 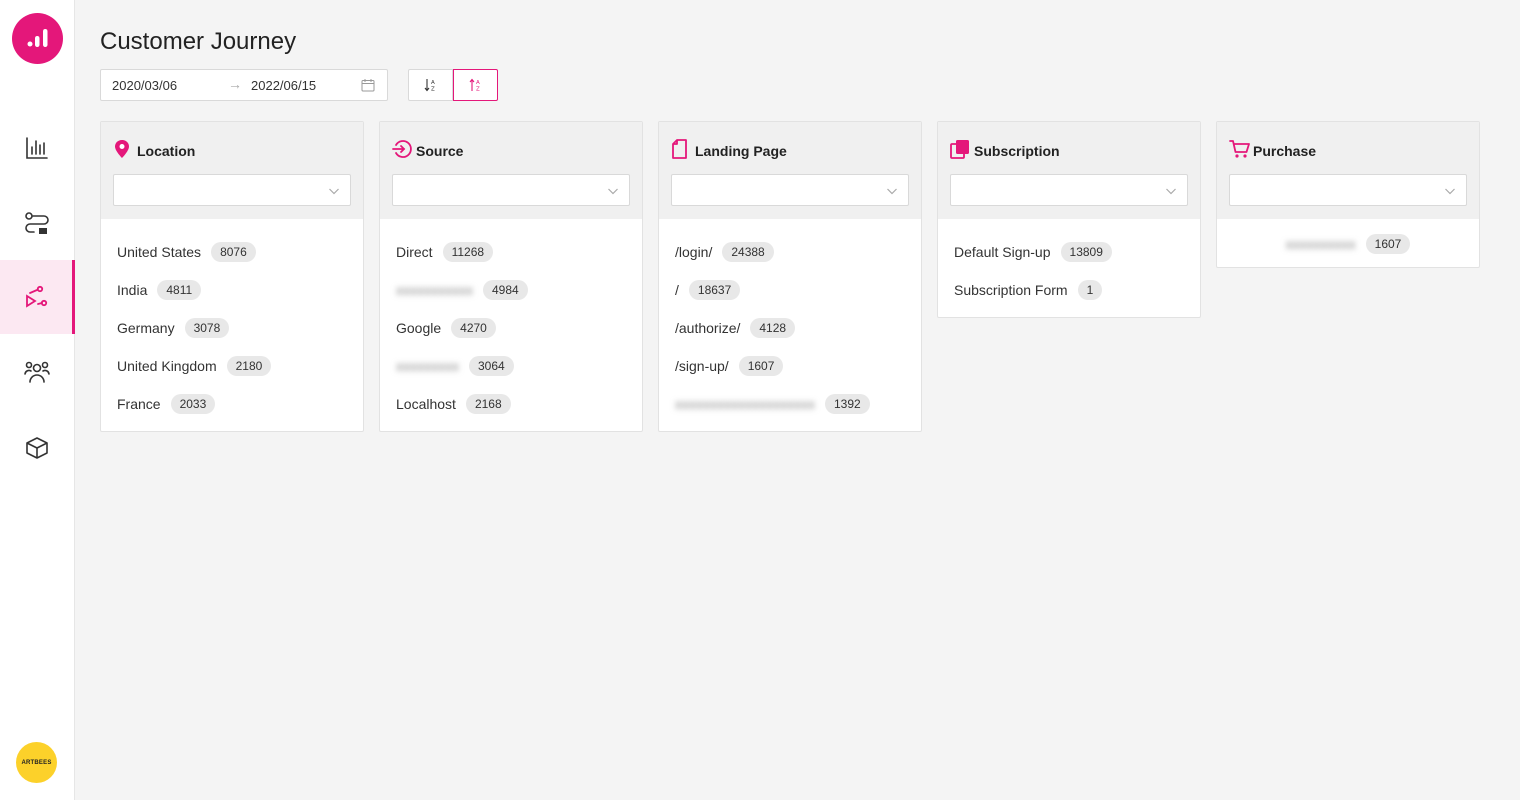 What do you see at coordinates (132, 290) in the screenshot?
I see `item-label: India` at bounding box center [132, 290].